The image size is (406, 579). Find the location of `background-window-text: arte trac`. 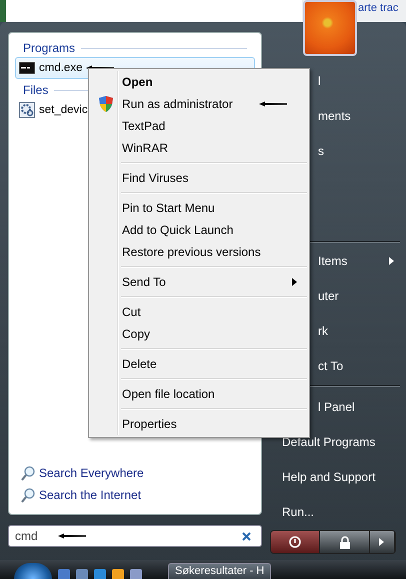

background-window-text: arte trac is located at coordinates (378, 7).